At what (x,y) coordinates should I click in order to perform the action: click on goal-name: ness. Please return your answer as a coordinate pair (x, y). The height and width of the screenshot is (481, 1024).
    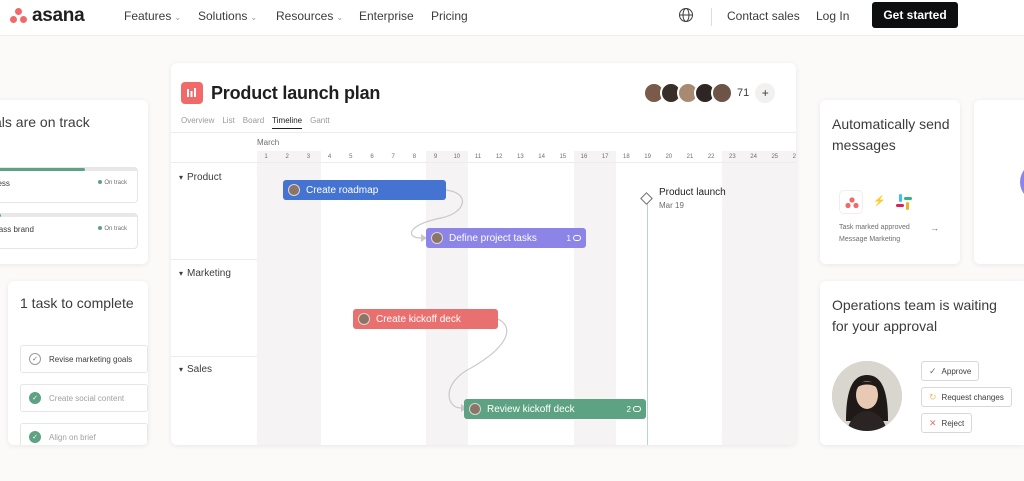
    Looking at the image, I should click on (5, 183).